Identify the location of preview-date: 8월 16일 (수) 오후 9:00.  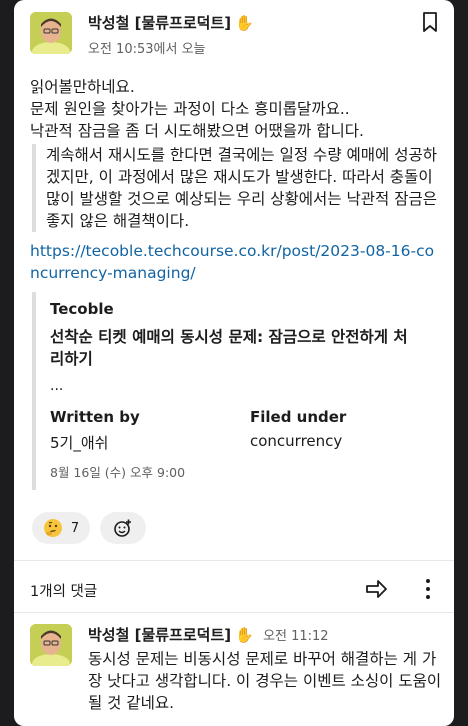
(118, 472).